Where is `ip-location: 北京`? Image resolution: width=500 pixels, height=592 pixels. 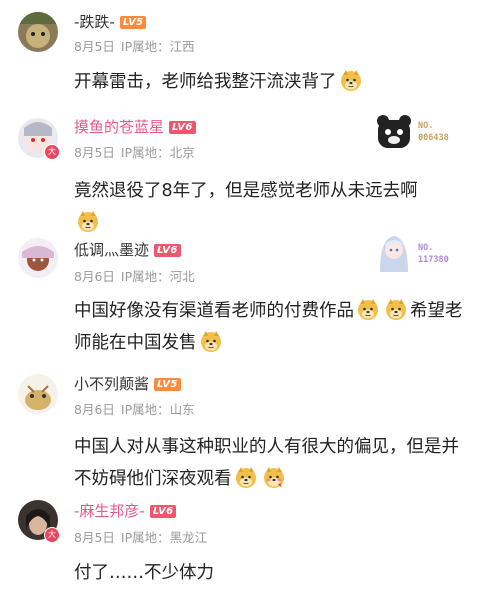
ip-location: 北京 is located at coordinates (182, 152).